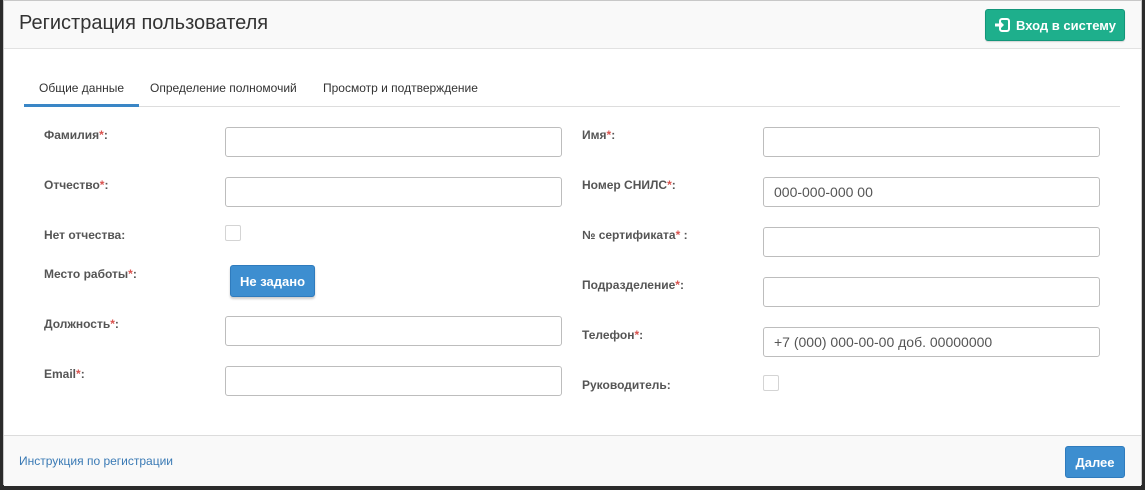 Image resolution: width=1145 pixels, height=490 pixels. Describe the element at coordinates (393, 381) in the screenshot. I see `email-input` at that location.